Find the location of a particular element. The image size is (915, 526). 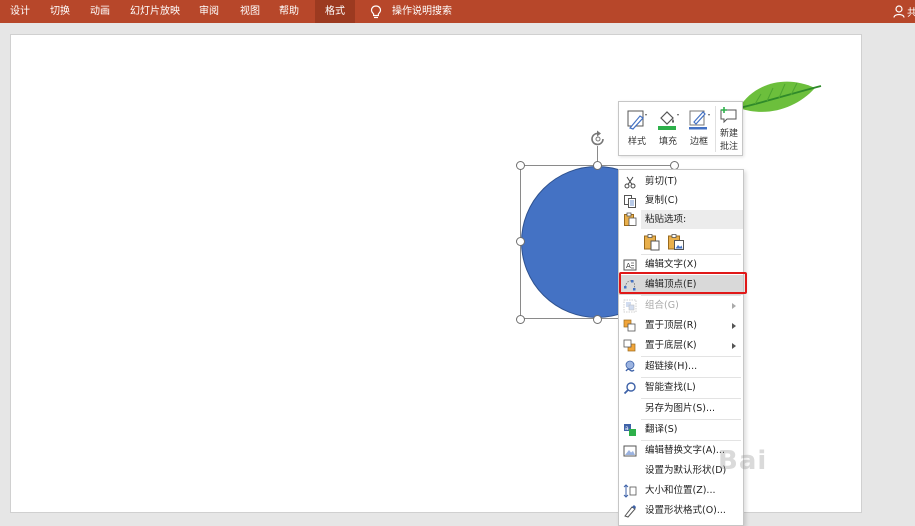

fill-label: 填充 is located at coordinates (667, 142).